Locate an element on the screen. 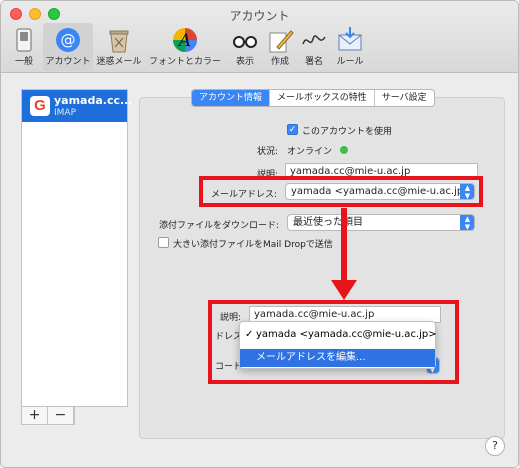 Image resolution: width=519 pixels, height=468 pixels. online-status-dot is located at coordinates (344, 150).